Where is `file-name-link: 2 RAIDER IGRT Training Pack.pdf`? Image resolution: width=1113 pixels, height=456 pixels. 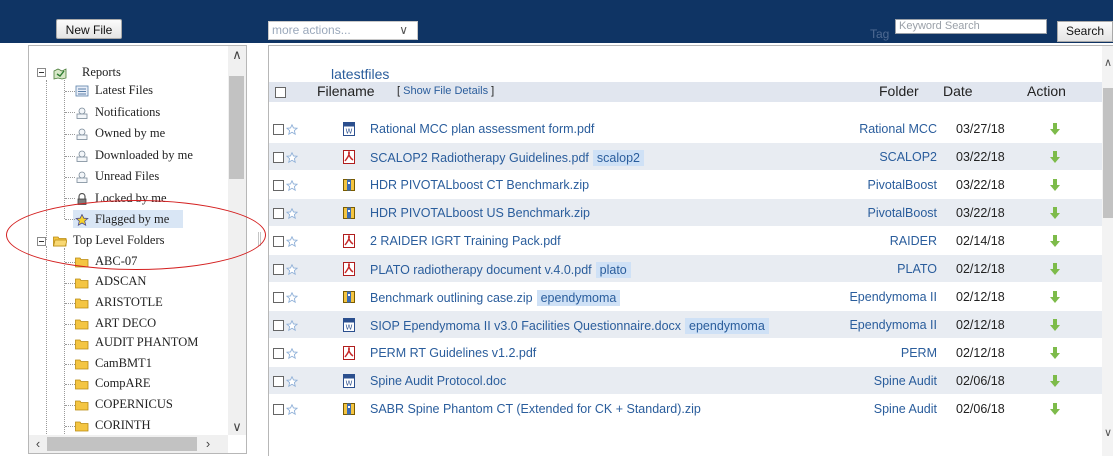
file-name-link: 2 RAIDER IGRT Training Pack.pdf is located at coordinates (465, 241).